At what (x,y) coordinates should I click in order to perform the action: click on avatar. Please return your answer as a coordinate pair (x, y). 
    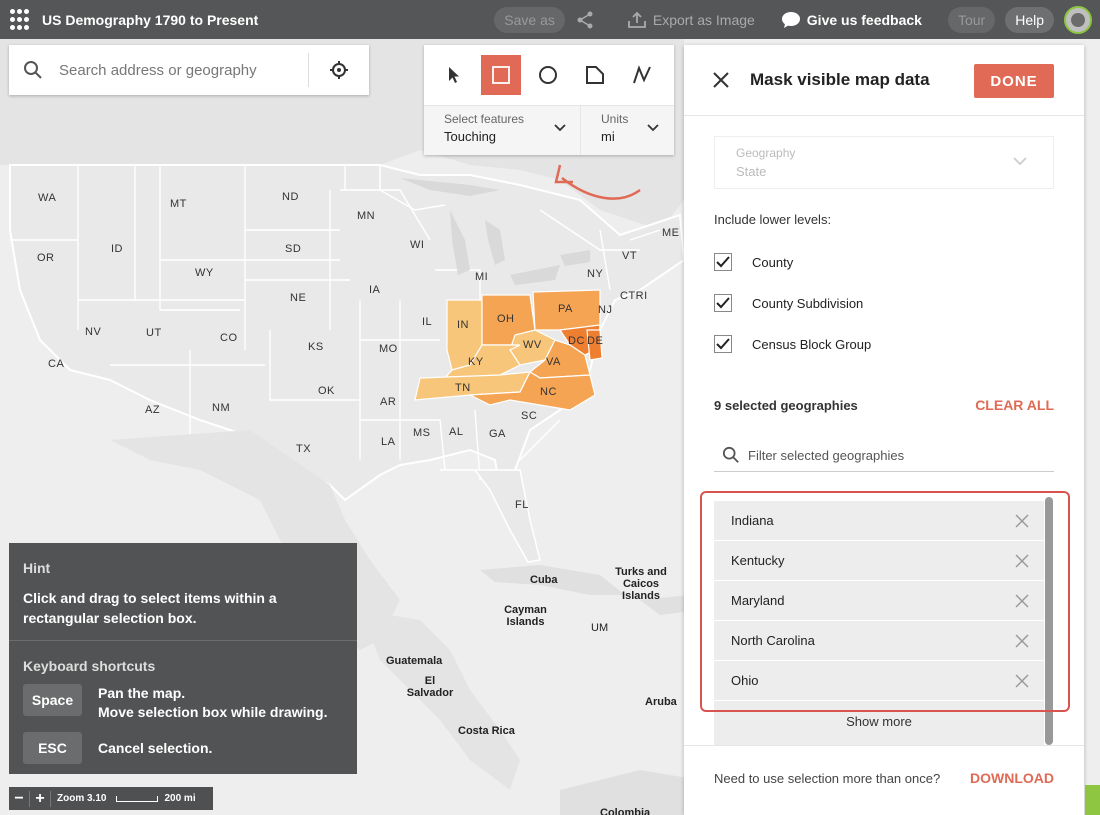
    Looking at the image, I should click on (1078, 19).